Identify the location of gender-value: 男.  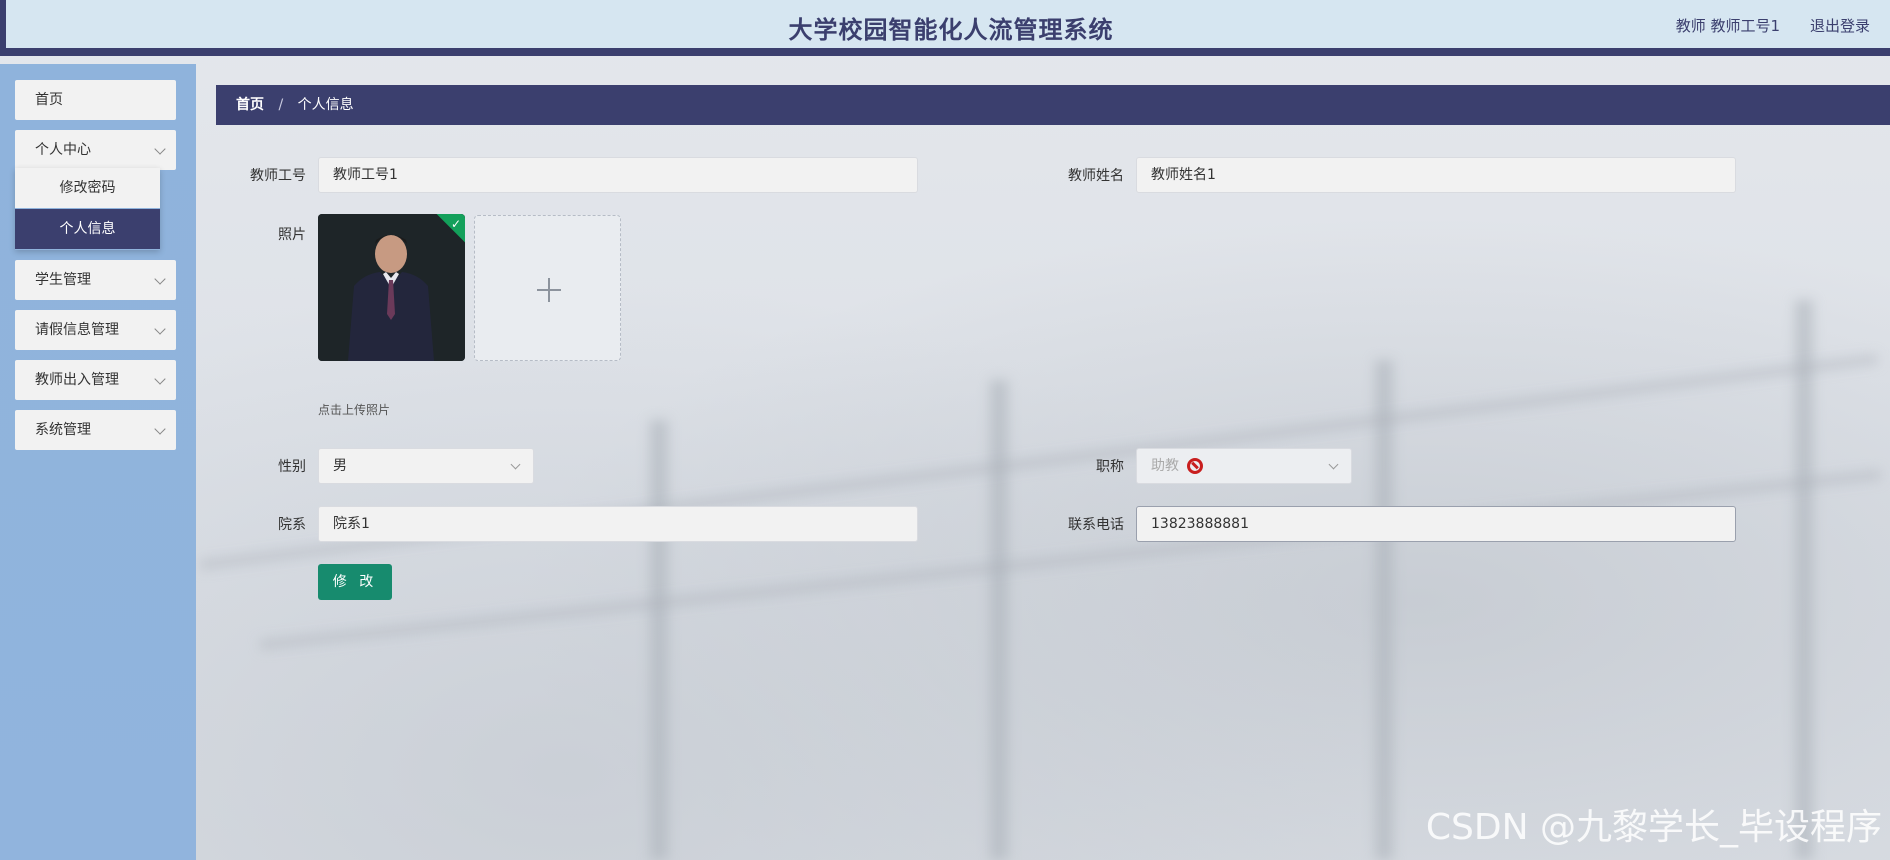
(340, 466).